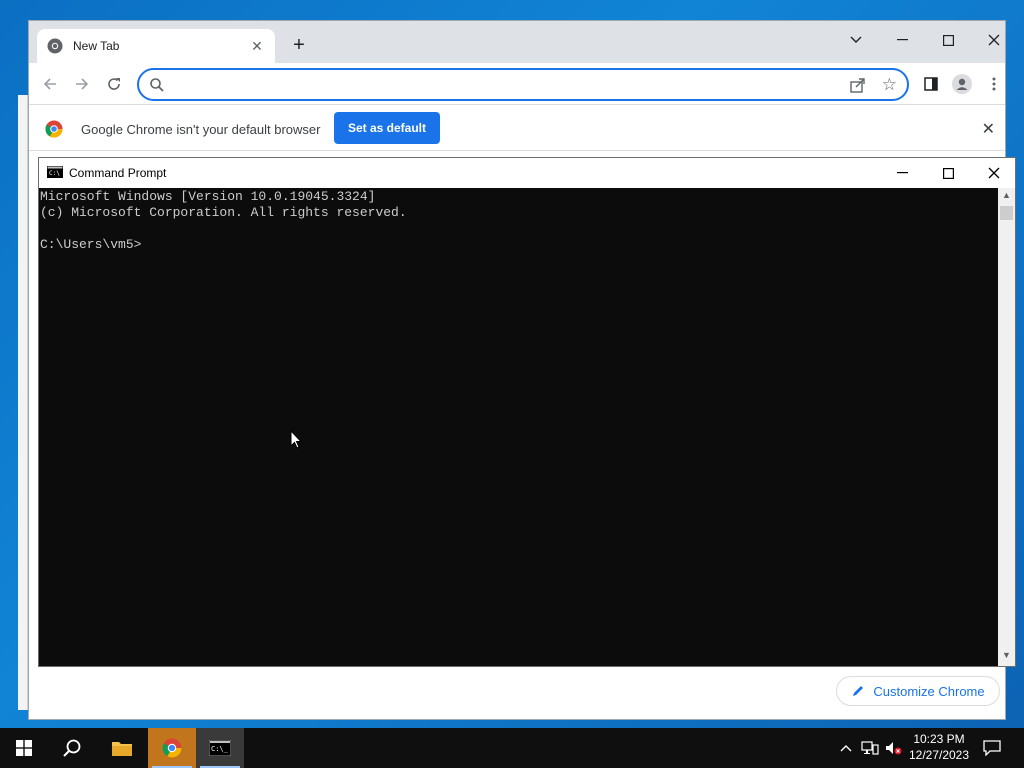 The height and width of the screenshot is (768, 1024). I want to click on mouse-cursor-icon, so click(296, 439).